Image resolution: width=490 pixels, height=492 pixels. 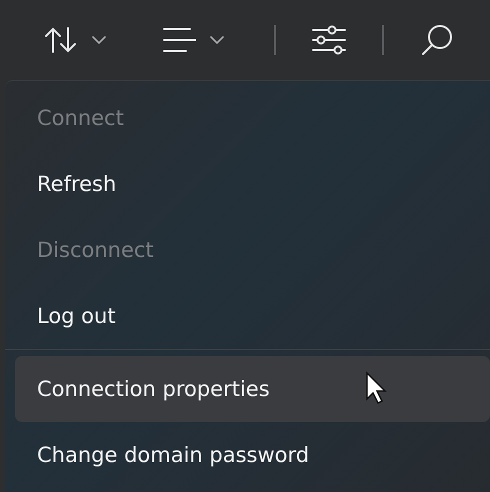 What do you see at coordinates (329, 40) in the screenshot?
I see `settings-sliders-icon` at bounding box center [329, 40].